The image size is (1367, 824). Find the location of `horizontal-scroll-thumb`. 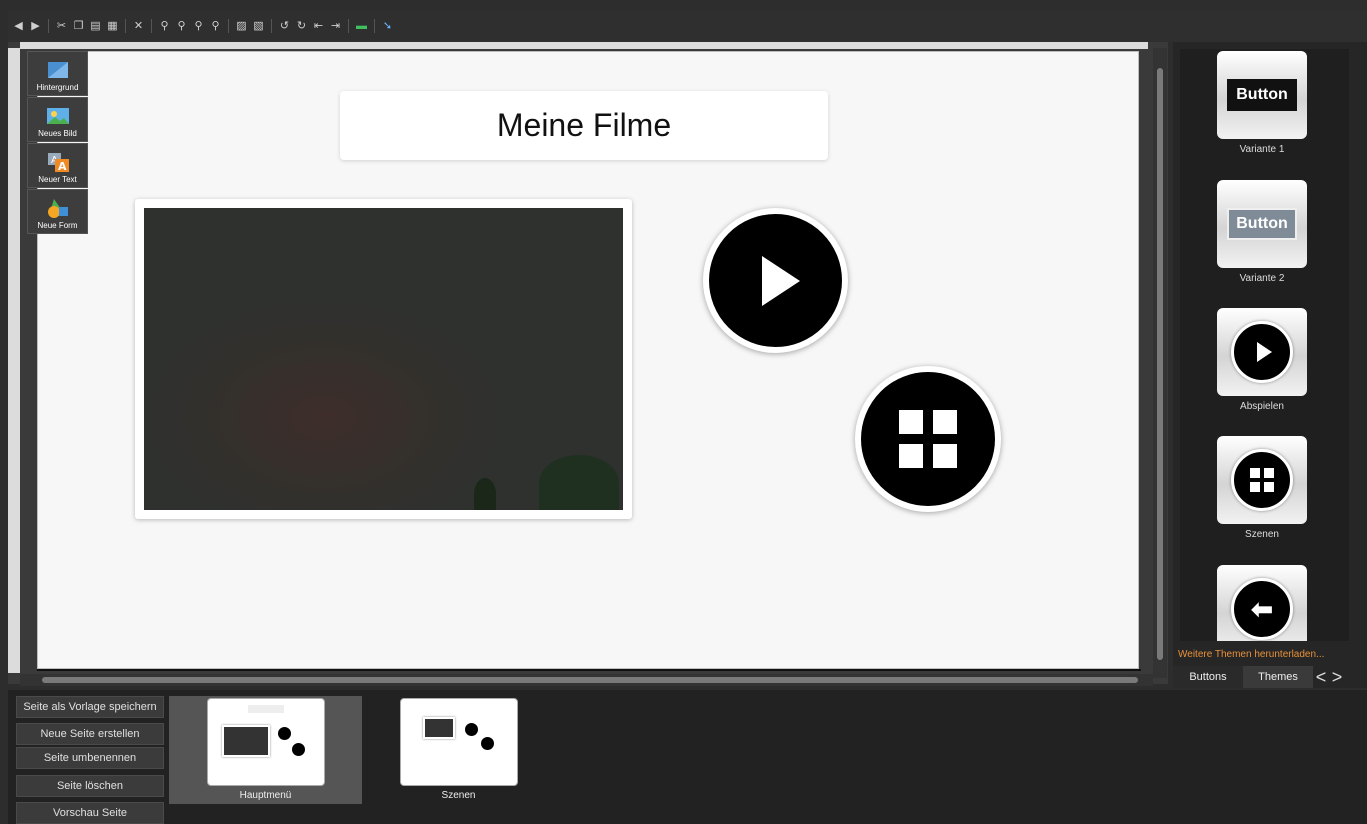

horizontal-scroll-thumb is located at coordinates (590, 680).